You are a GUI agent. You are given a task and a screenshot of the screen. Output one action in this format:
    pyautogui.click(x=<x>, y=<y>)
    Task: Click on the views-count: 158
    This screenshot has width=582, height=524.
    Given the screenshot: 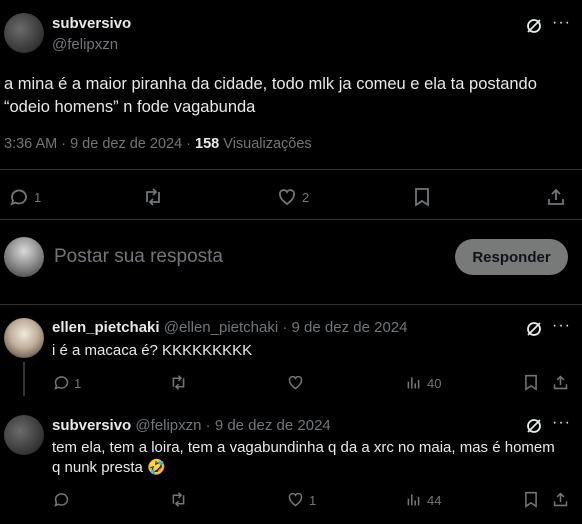 What is the action you would take?
    pyautogui.click(x=207, y=144)
    